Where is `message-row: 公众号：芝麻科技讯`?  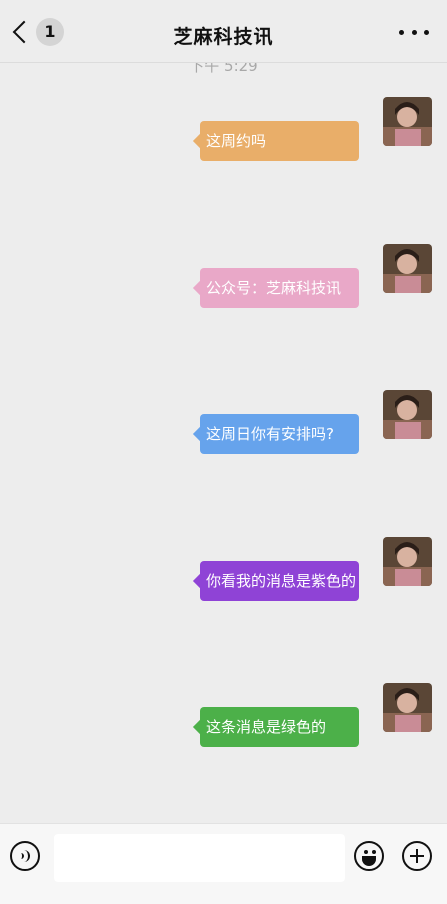 message-row: 公众号：芝麻科技讯 is located at coordinates (223, 279).